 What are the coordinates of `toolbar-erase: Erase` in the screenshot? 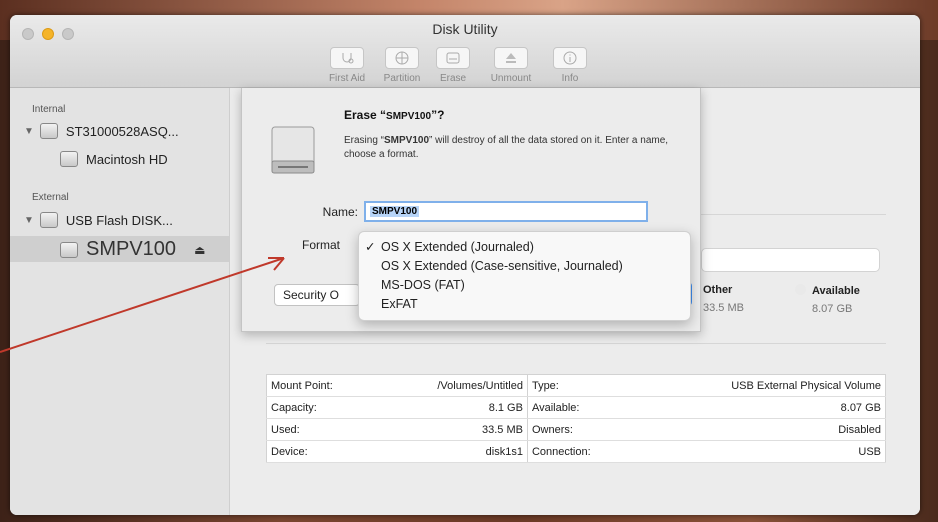 It's located at (453, 65).